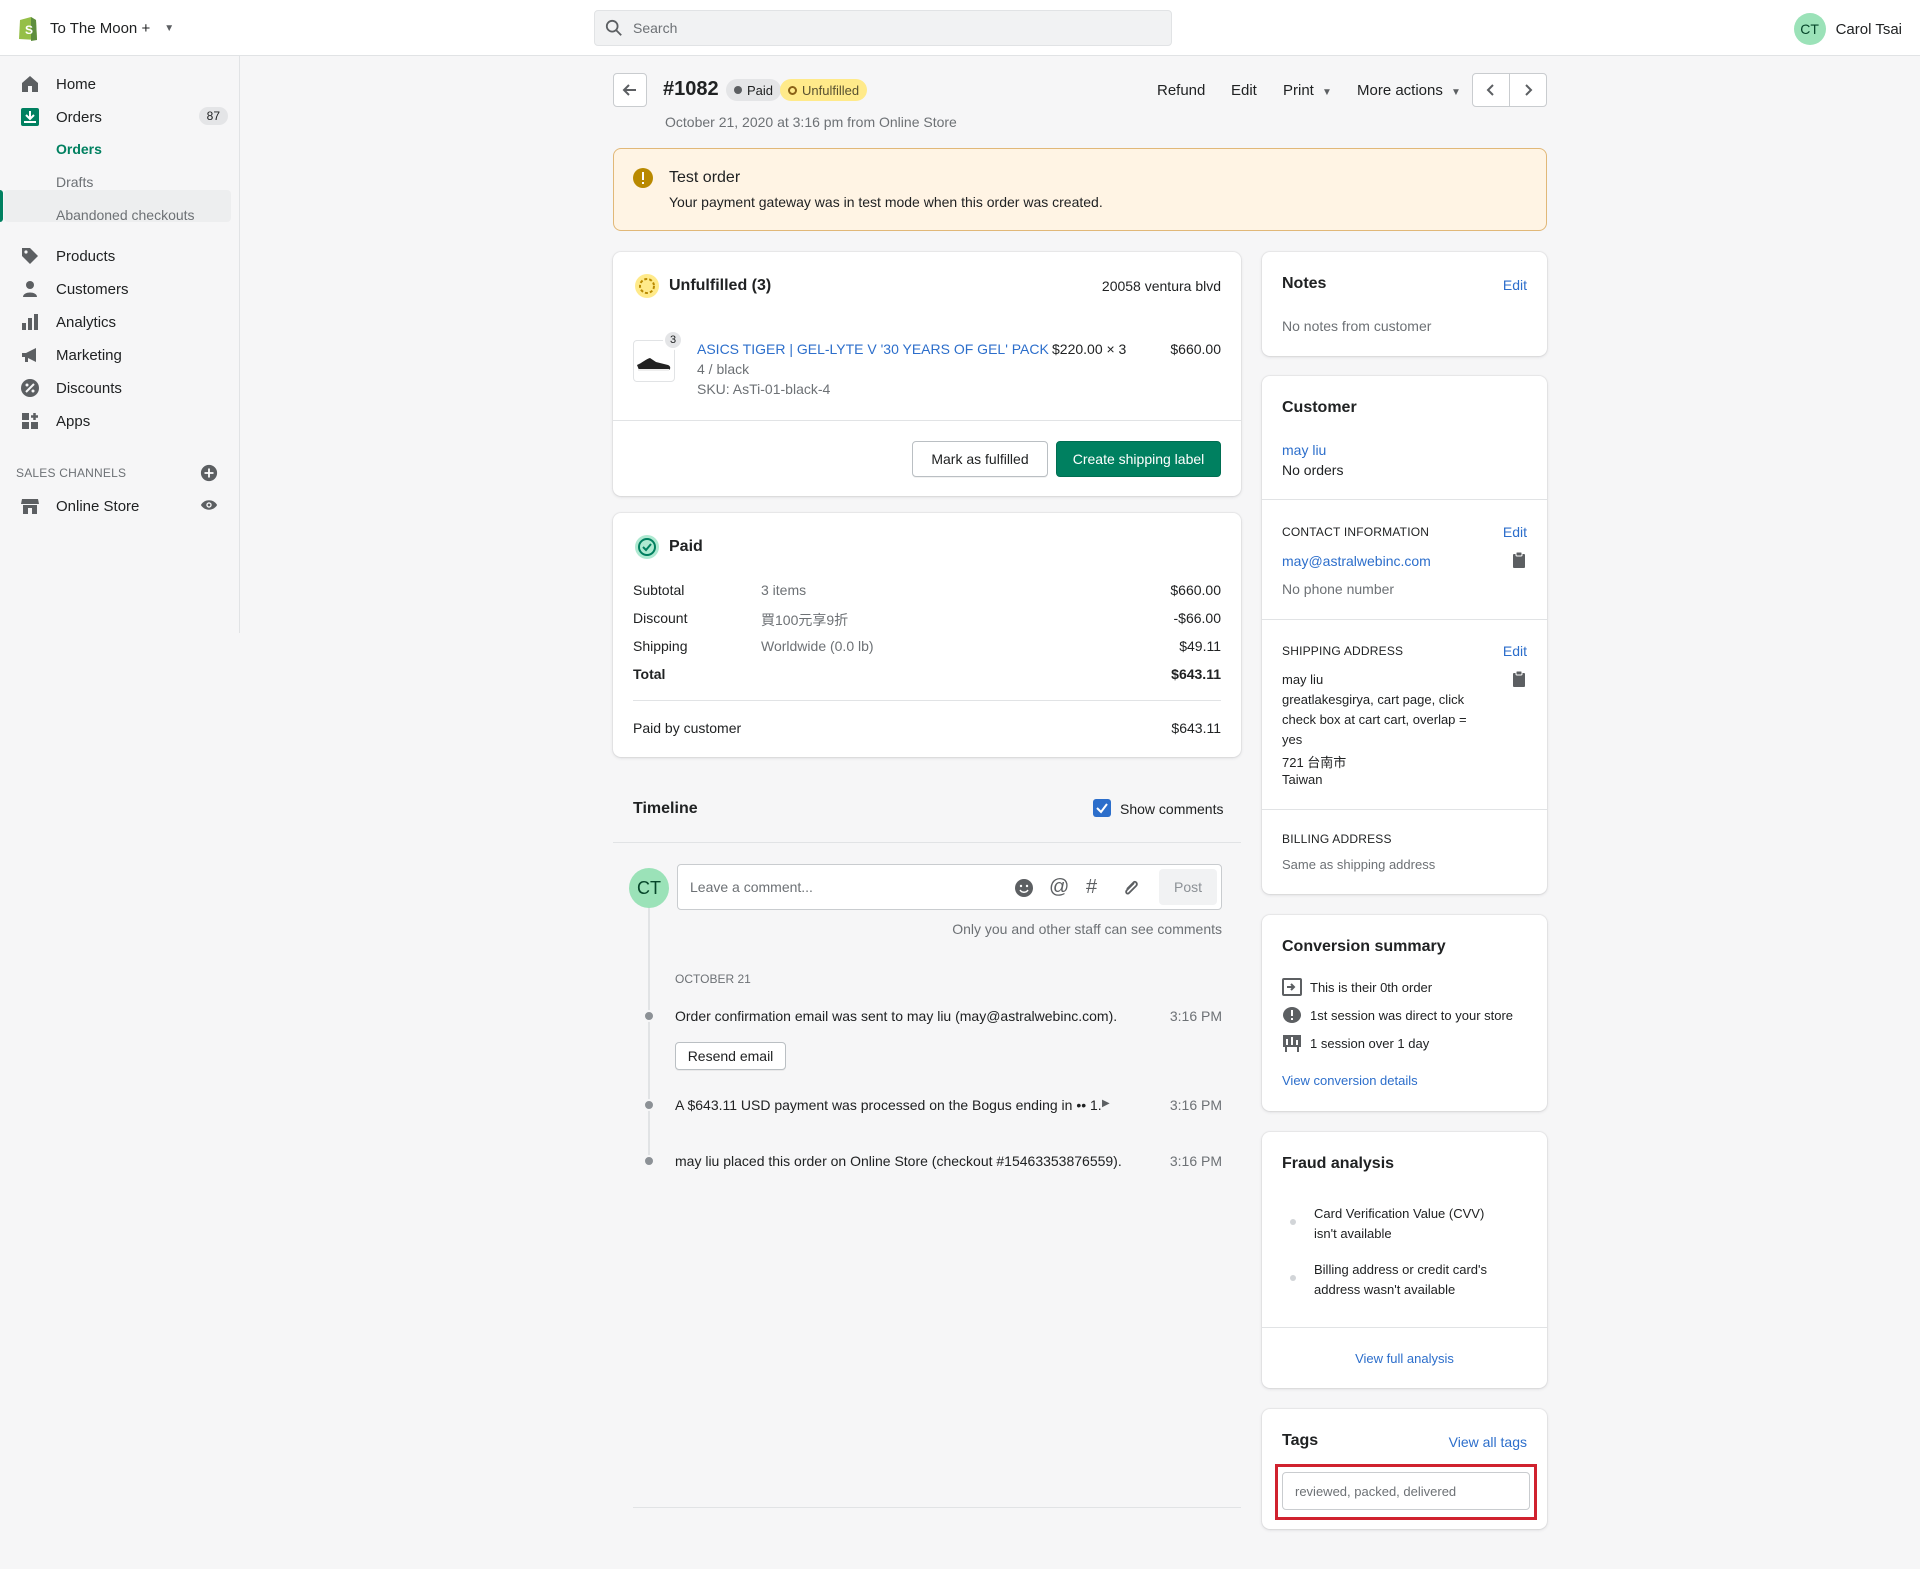 The height and width of the screenshot is (1569, 1920). What do you see at coordinates (100, 28) in the screenshot?
I see `store-name: To The Moon +` at bounding box center [100, 28].